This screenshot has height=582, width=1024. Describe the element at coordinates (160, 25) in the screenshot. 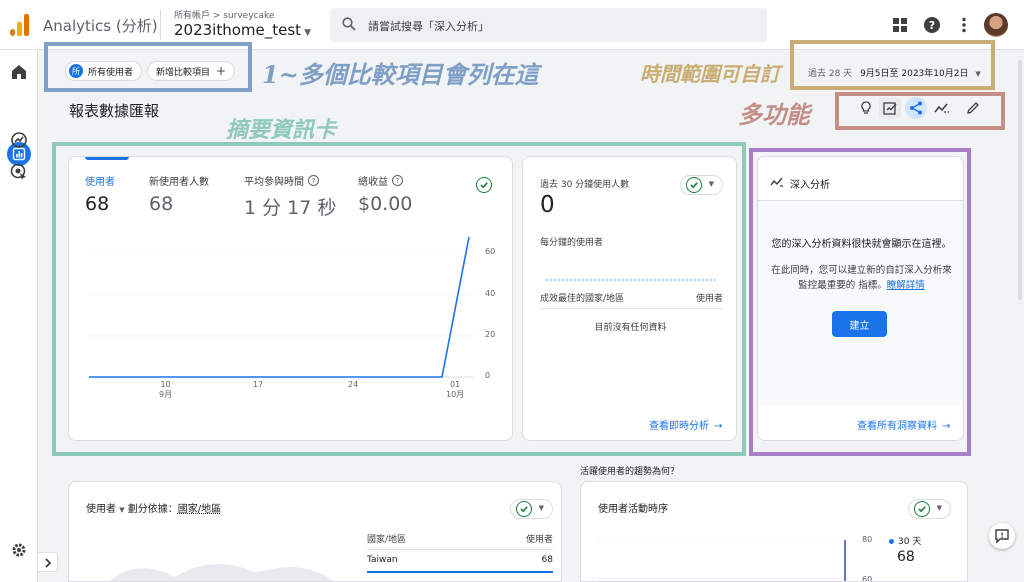

I see `header-divider` at that location.